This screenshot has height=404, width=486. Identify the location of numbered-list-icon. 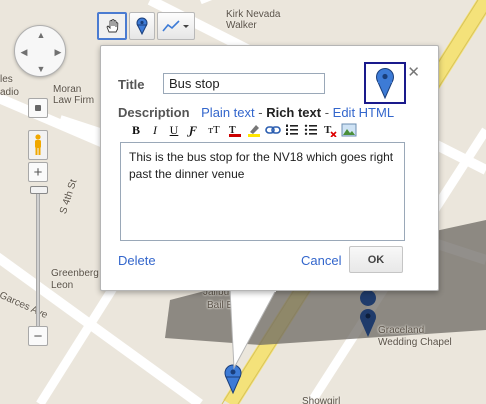
(292, 129).